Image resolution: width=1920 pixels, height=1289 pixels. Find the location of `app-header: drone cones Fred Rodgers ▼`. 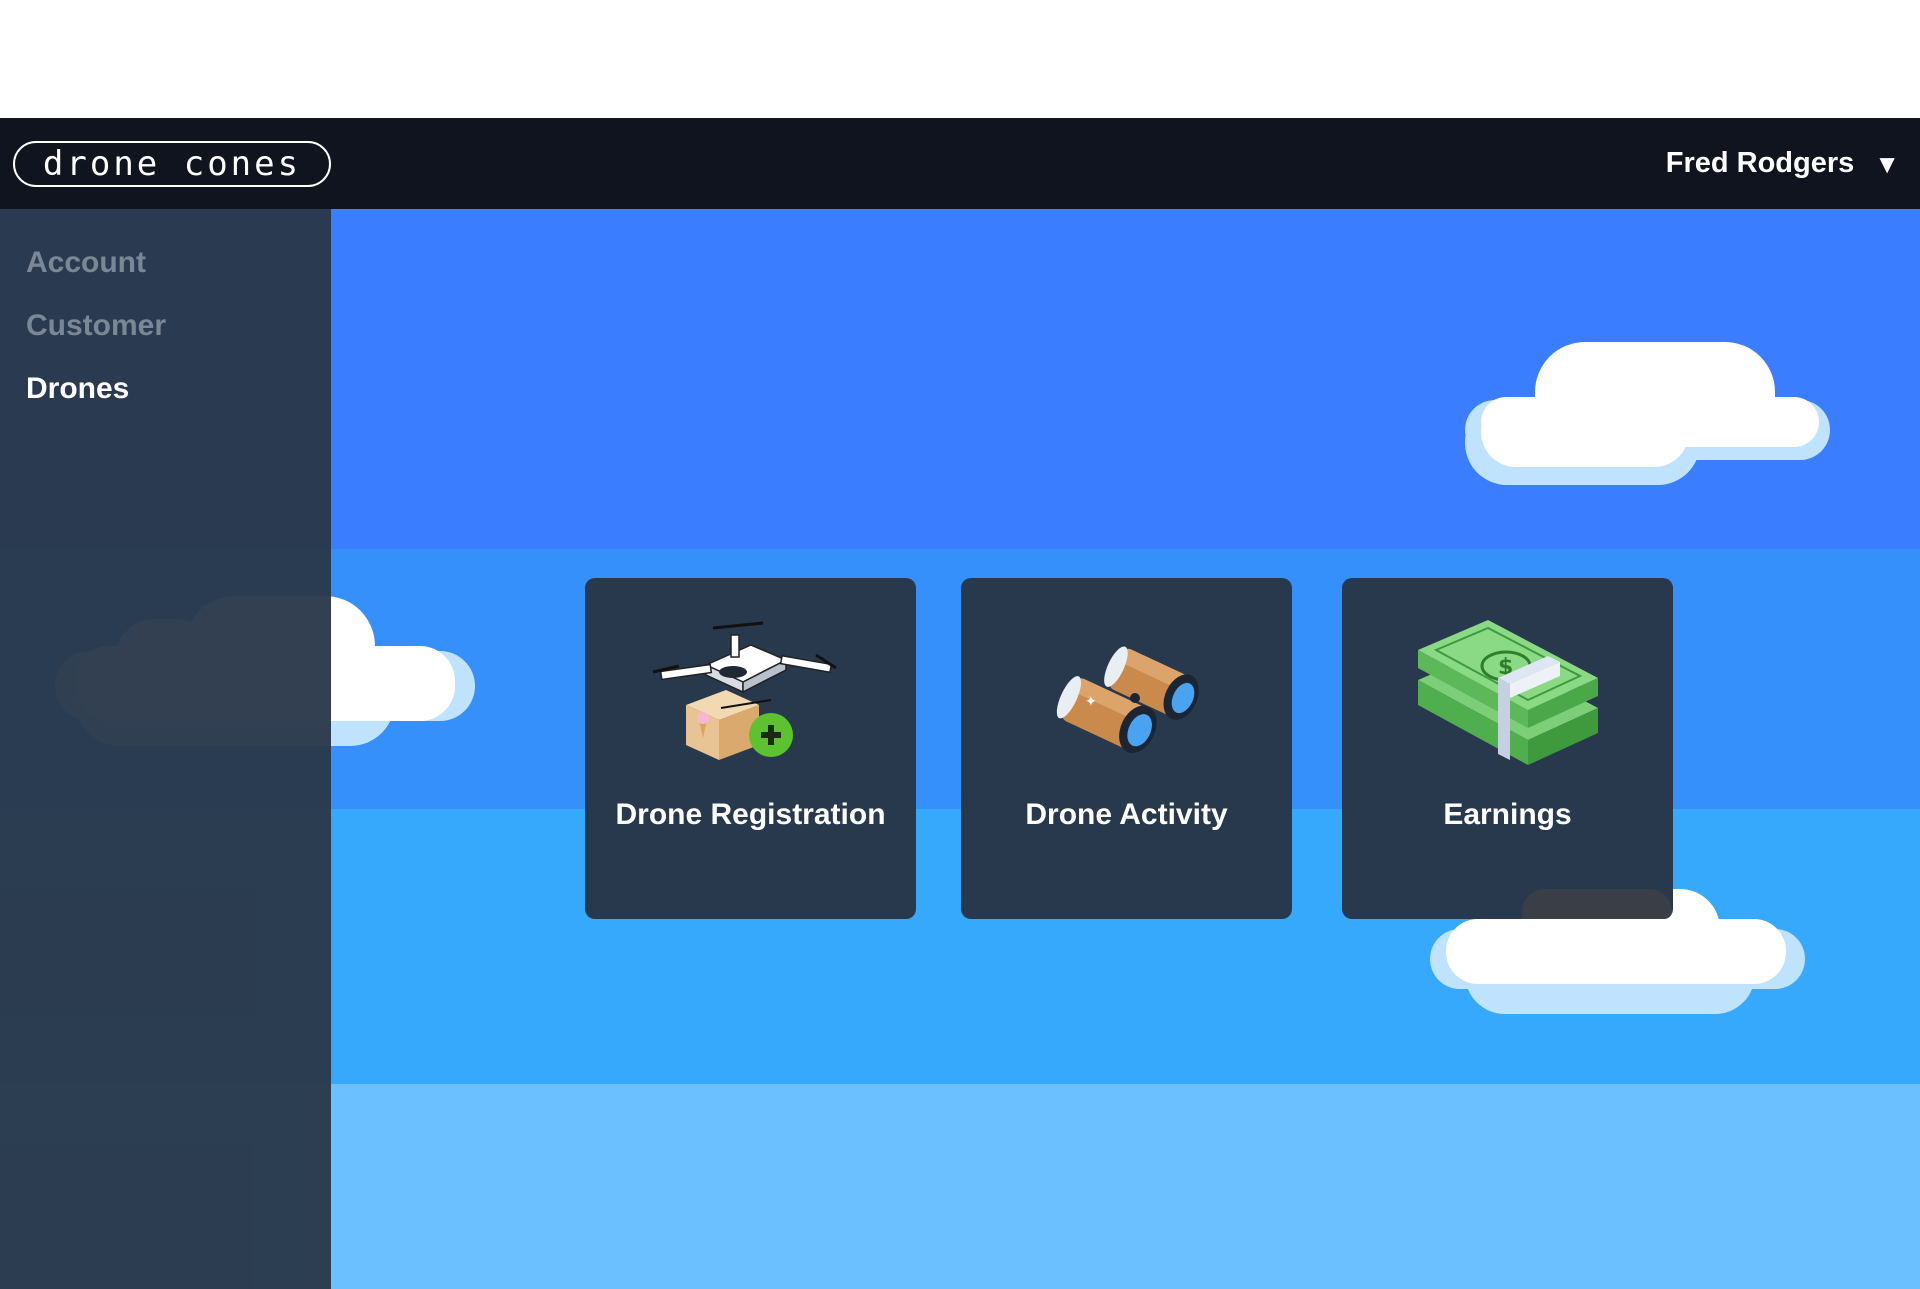

app-header: drone cones Fred Rodgers ▼ is located at coordinates (960, 163).